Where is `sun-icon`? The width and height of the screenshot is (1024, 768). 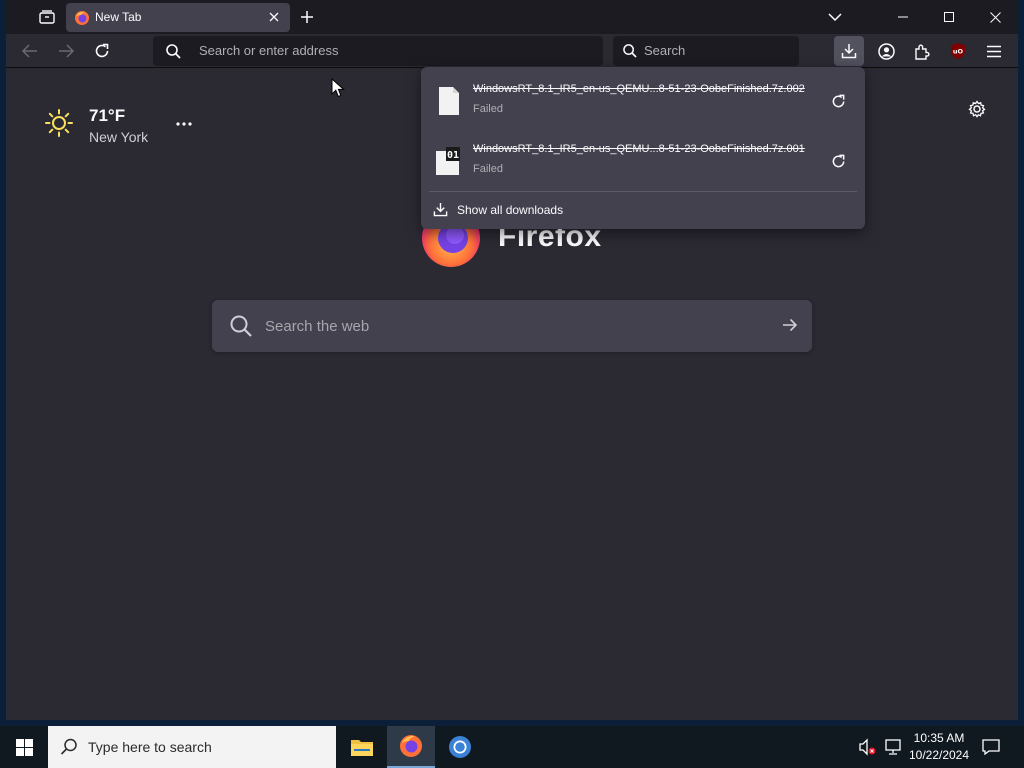
sun-icon is located at coordinates (59, 123).